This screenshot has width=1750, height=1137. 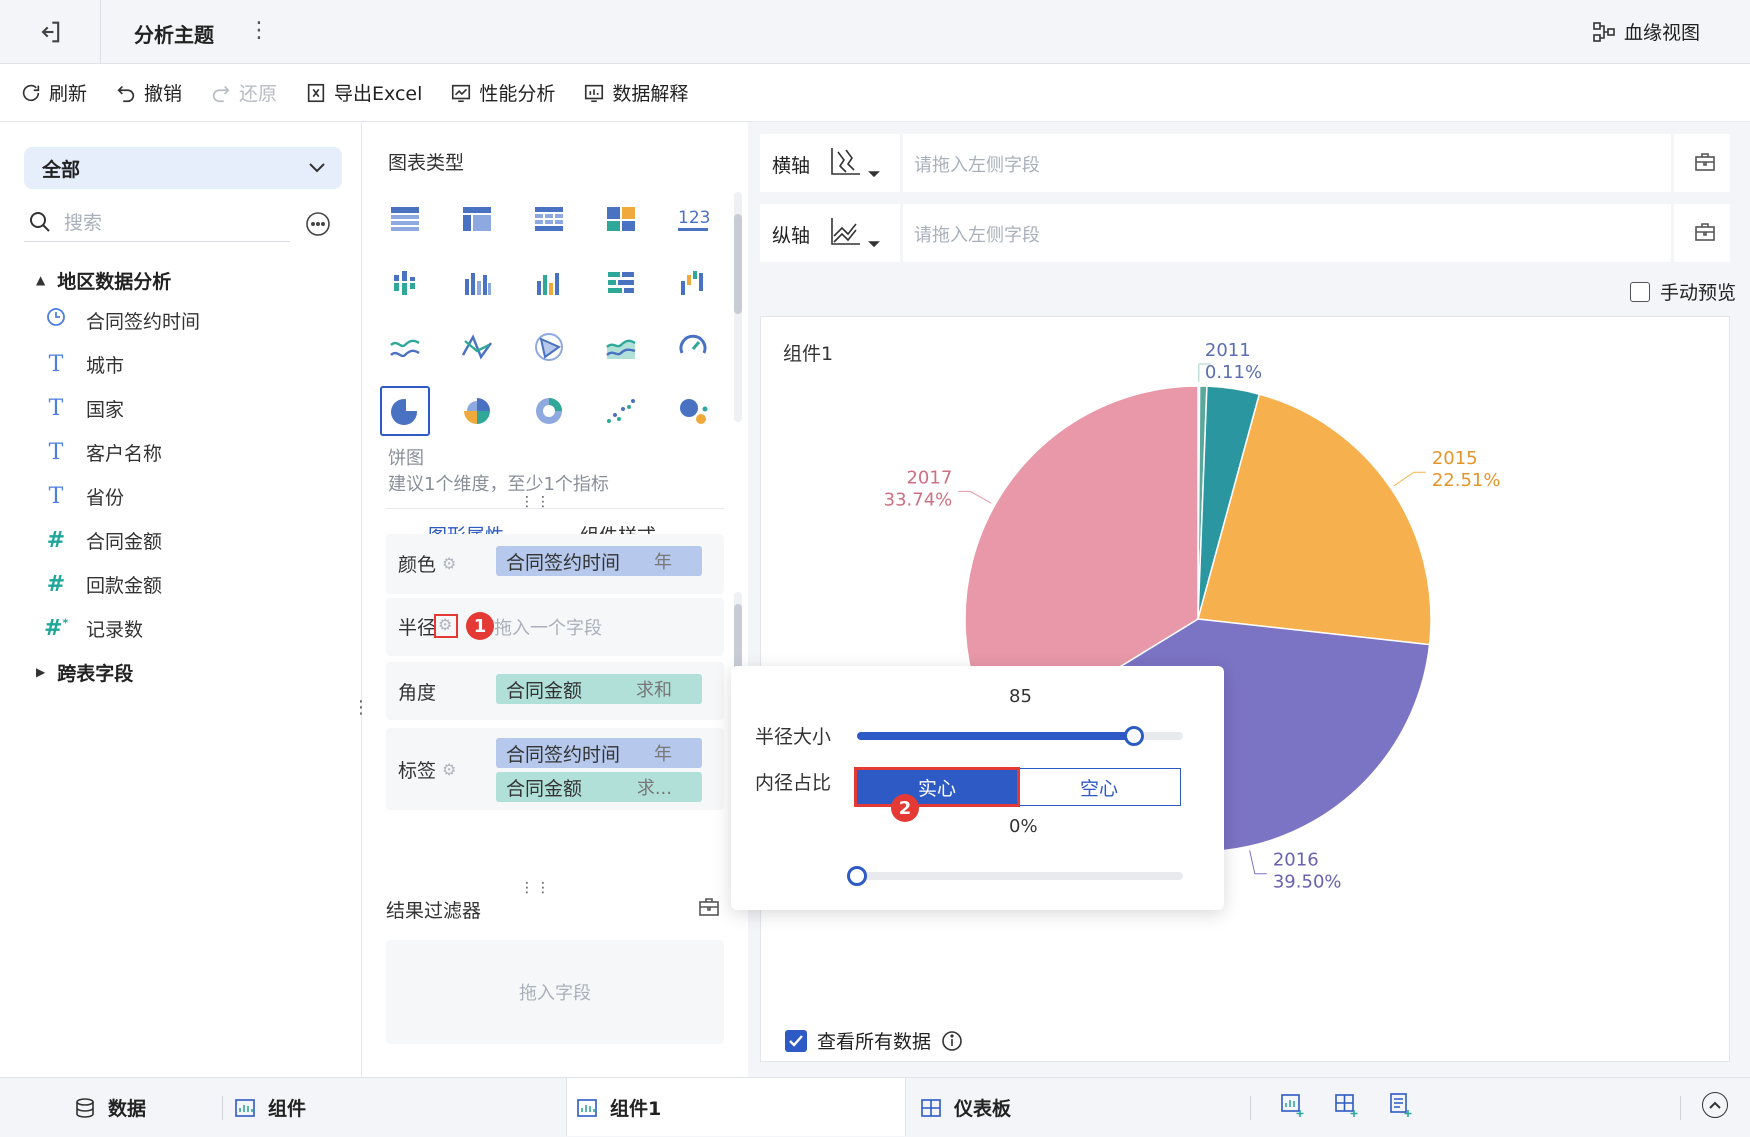 What do you see at coordinates (477, 411) in the screenshot?
I see `rose-chart-icon` at bounding box center [477, 411].